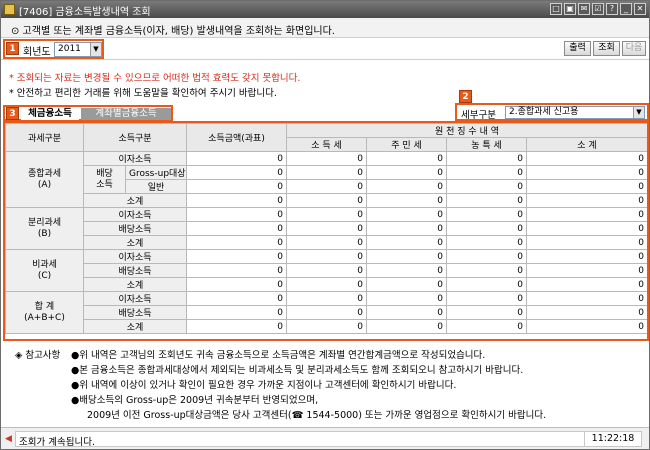 The height and width of the screenshot is (450, 650). What do you see at coordinates (638, 112) in the screenshot?
I see `chevron-down-icon: ▼` at bounding box center [638, 112].